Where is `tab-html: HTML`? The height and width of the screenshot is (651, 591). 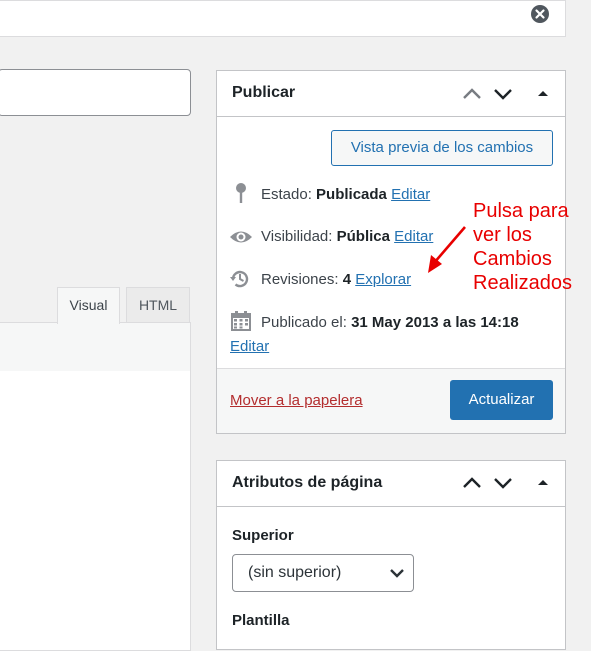
tab-html: HTML is located at coordinates (158, 305).